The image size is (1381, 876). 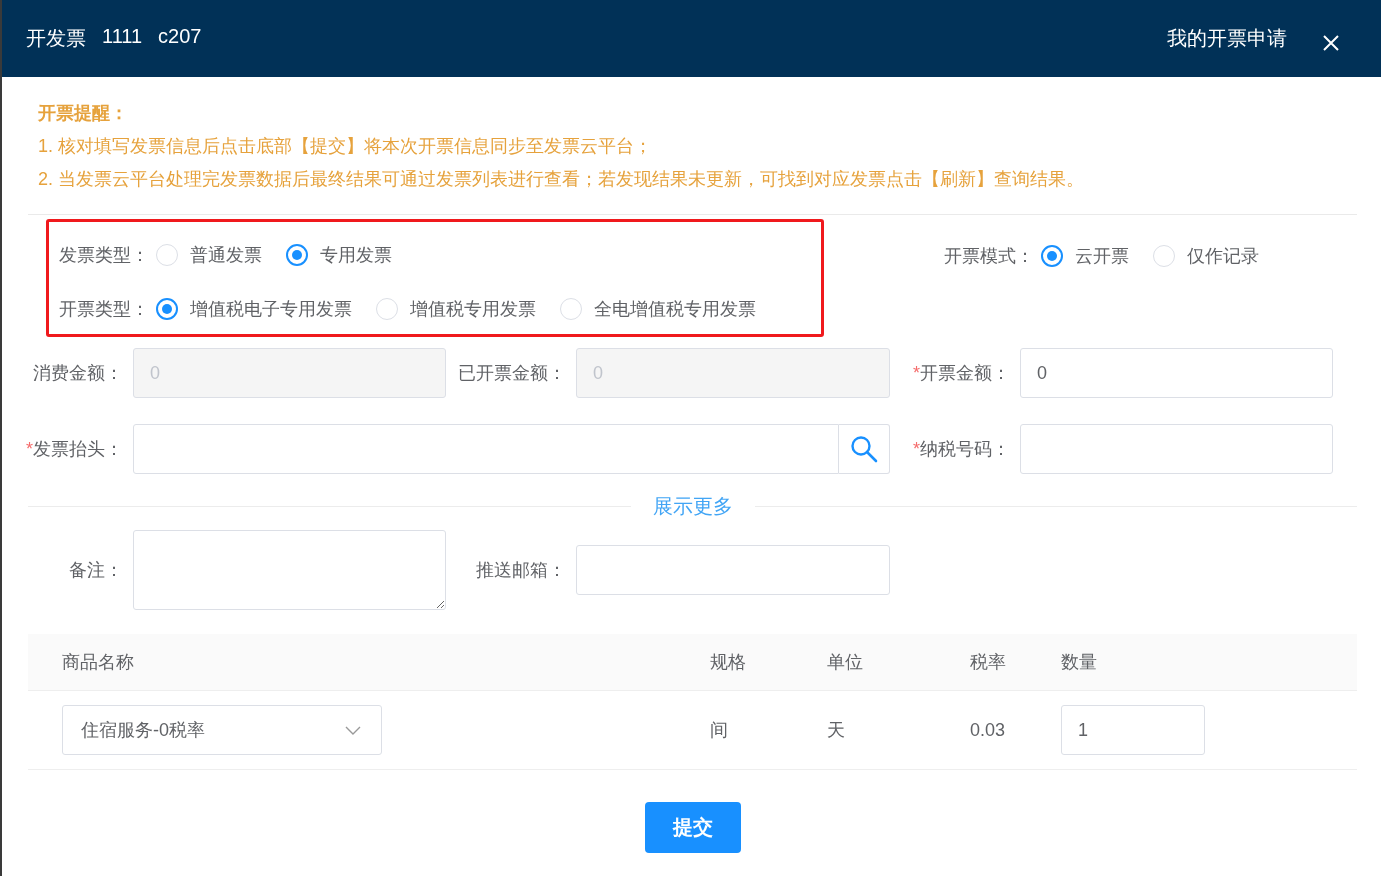 I want to click on field-label: 消费金额：, so click(x=78, y=373).